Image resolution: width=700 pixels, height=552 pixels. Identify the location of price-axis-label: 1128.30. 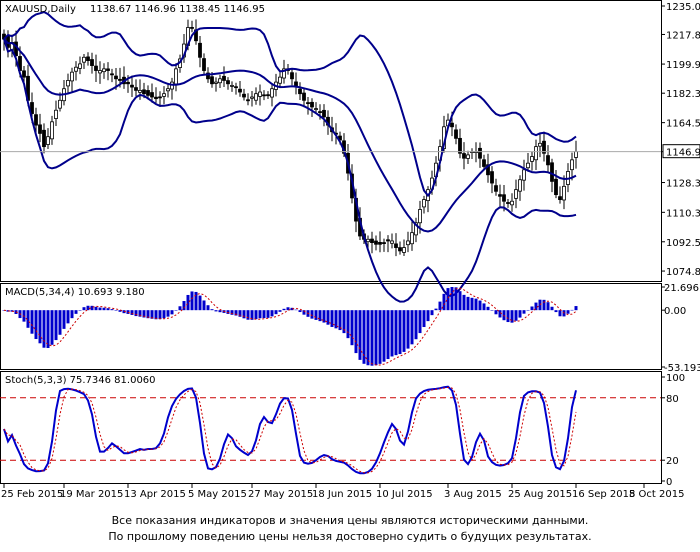
(683, 184).